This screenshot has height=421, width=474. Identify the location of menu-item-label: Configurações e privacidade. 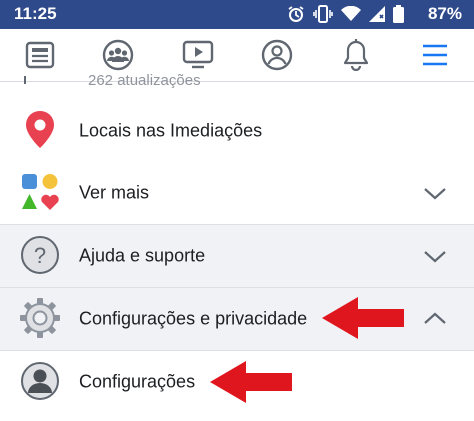
(193, 318).